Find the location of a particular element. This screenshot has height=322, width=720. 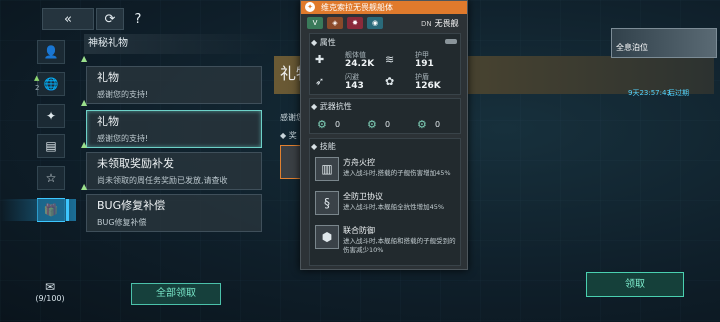

document-icon: ▤ is located at coordinates (51, 146).